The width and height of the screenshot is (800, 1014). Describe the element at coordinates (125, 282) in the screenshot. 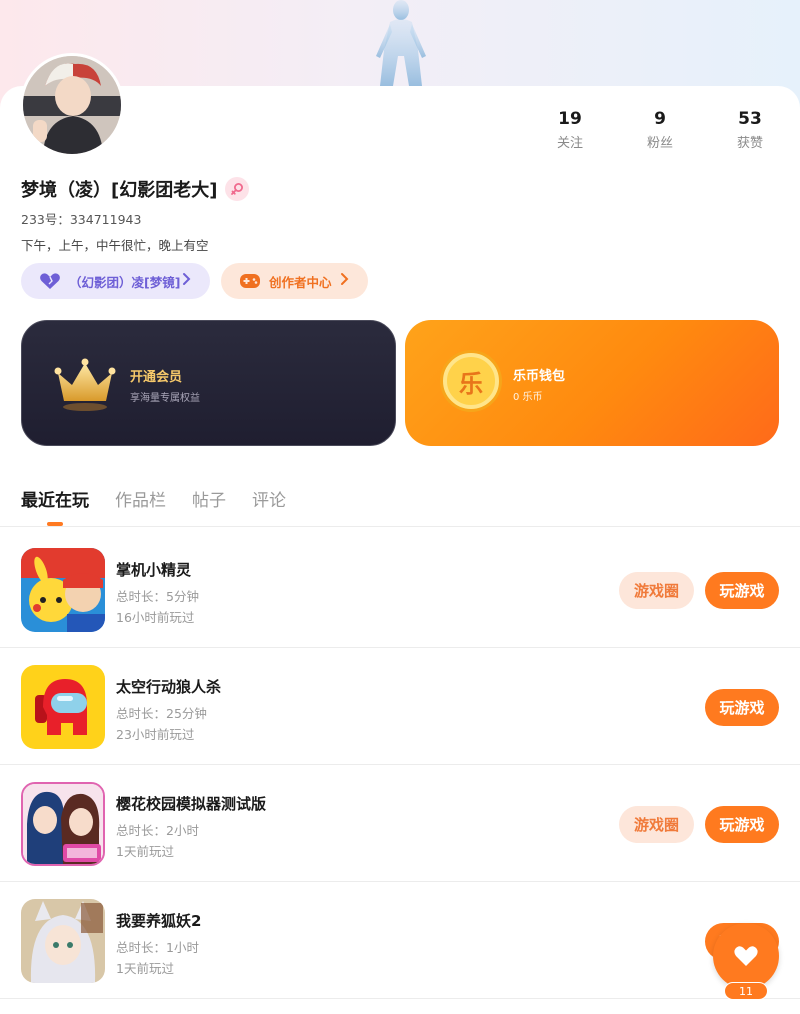

I see `guild-pill-label: （幻影团）凌[梦镜]` at that location.